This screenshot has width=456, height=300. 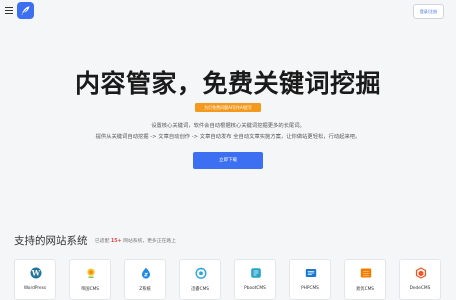 What do you see at coordinates (116, 241) in the screenshot?
I see `system-count: 15+` at bounding box center [116, 241].